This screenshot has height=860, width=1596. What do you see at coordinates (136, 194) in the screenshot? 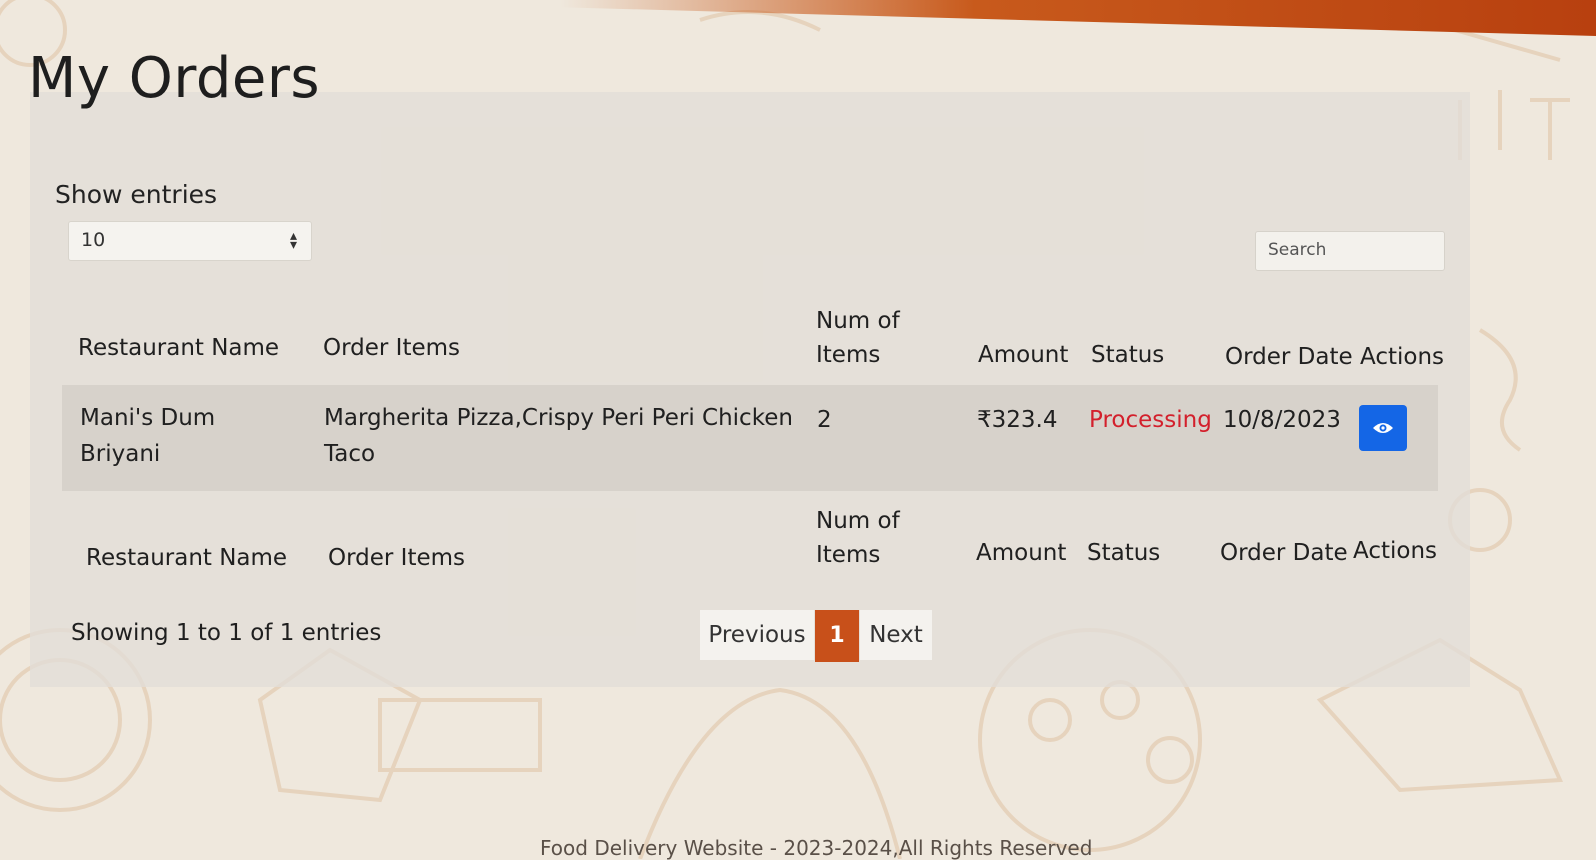
I see `show-entries-label: Show entries` at bounding box center [136, 194].